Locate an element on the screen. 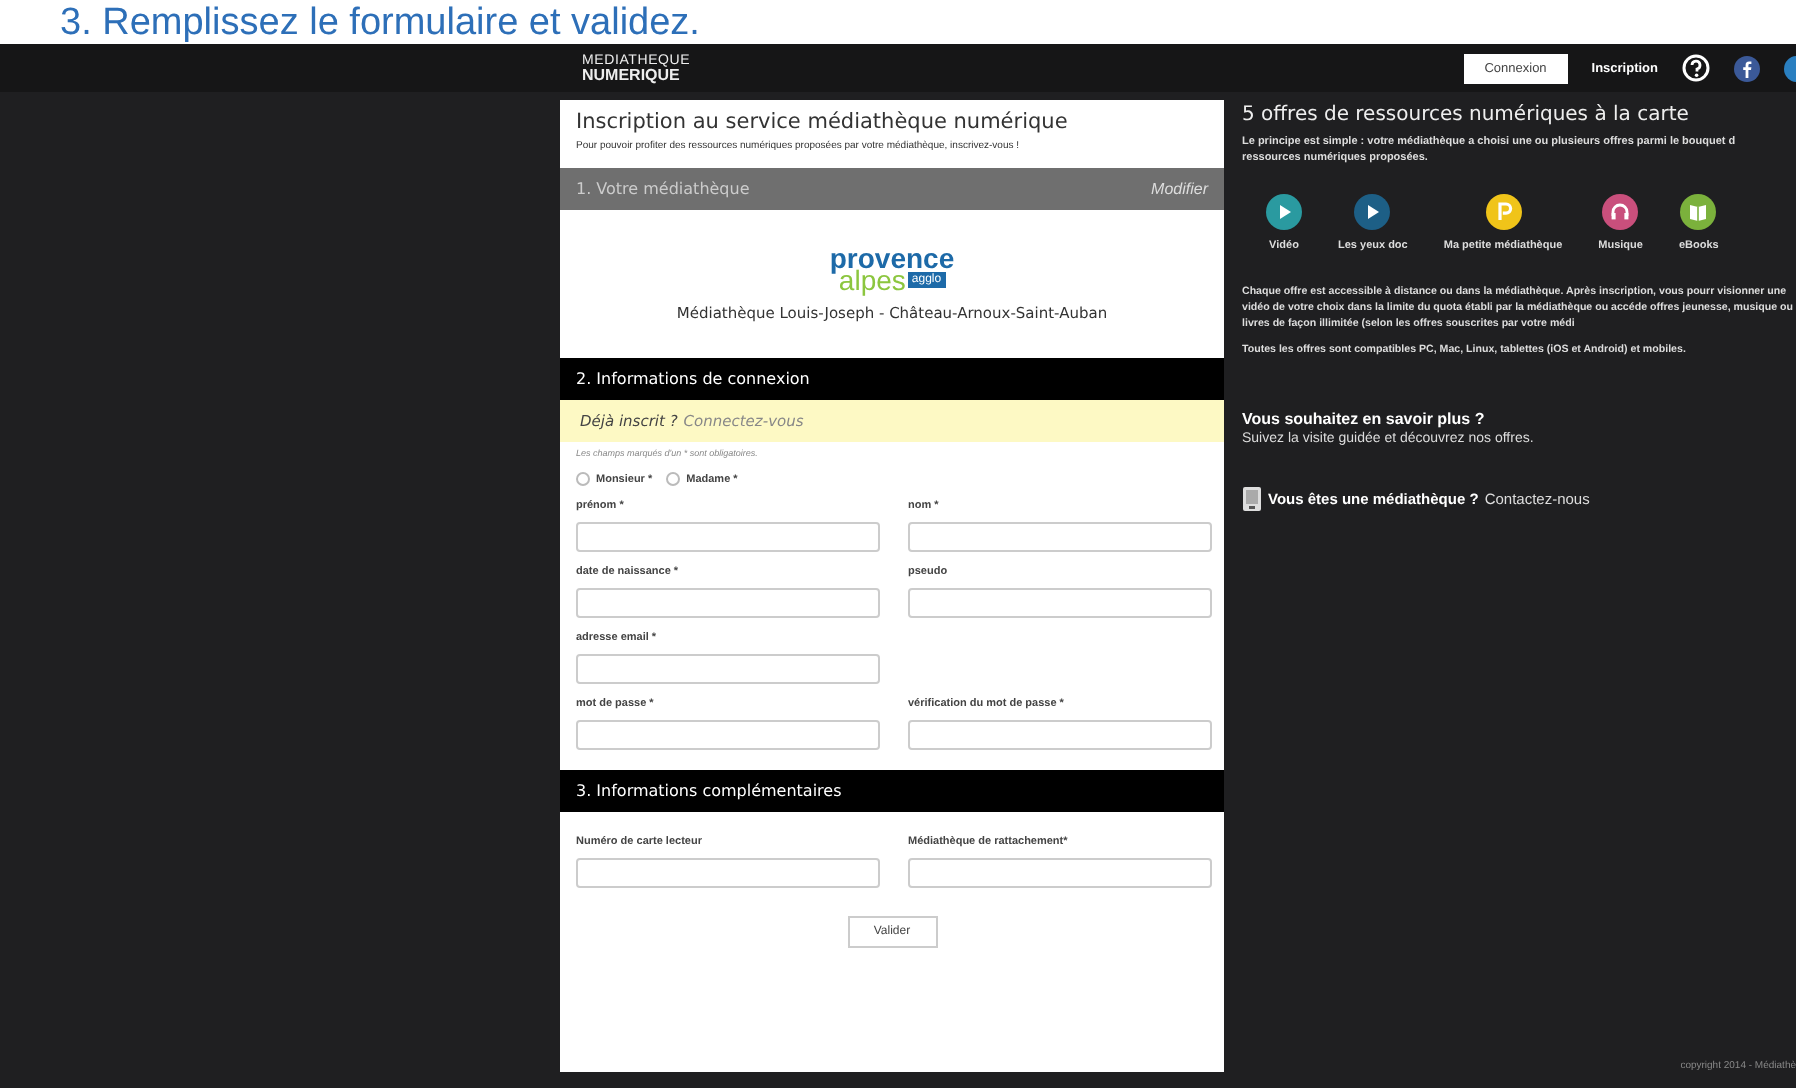 The height and width of the screenshot is (1088, 1796). learn-more-title: Vous souhaitez en savoir plus ? is located at coordinates (1364, 419).